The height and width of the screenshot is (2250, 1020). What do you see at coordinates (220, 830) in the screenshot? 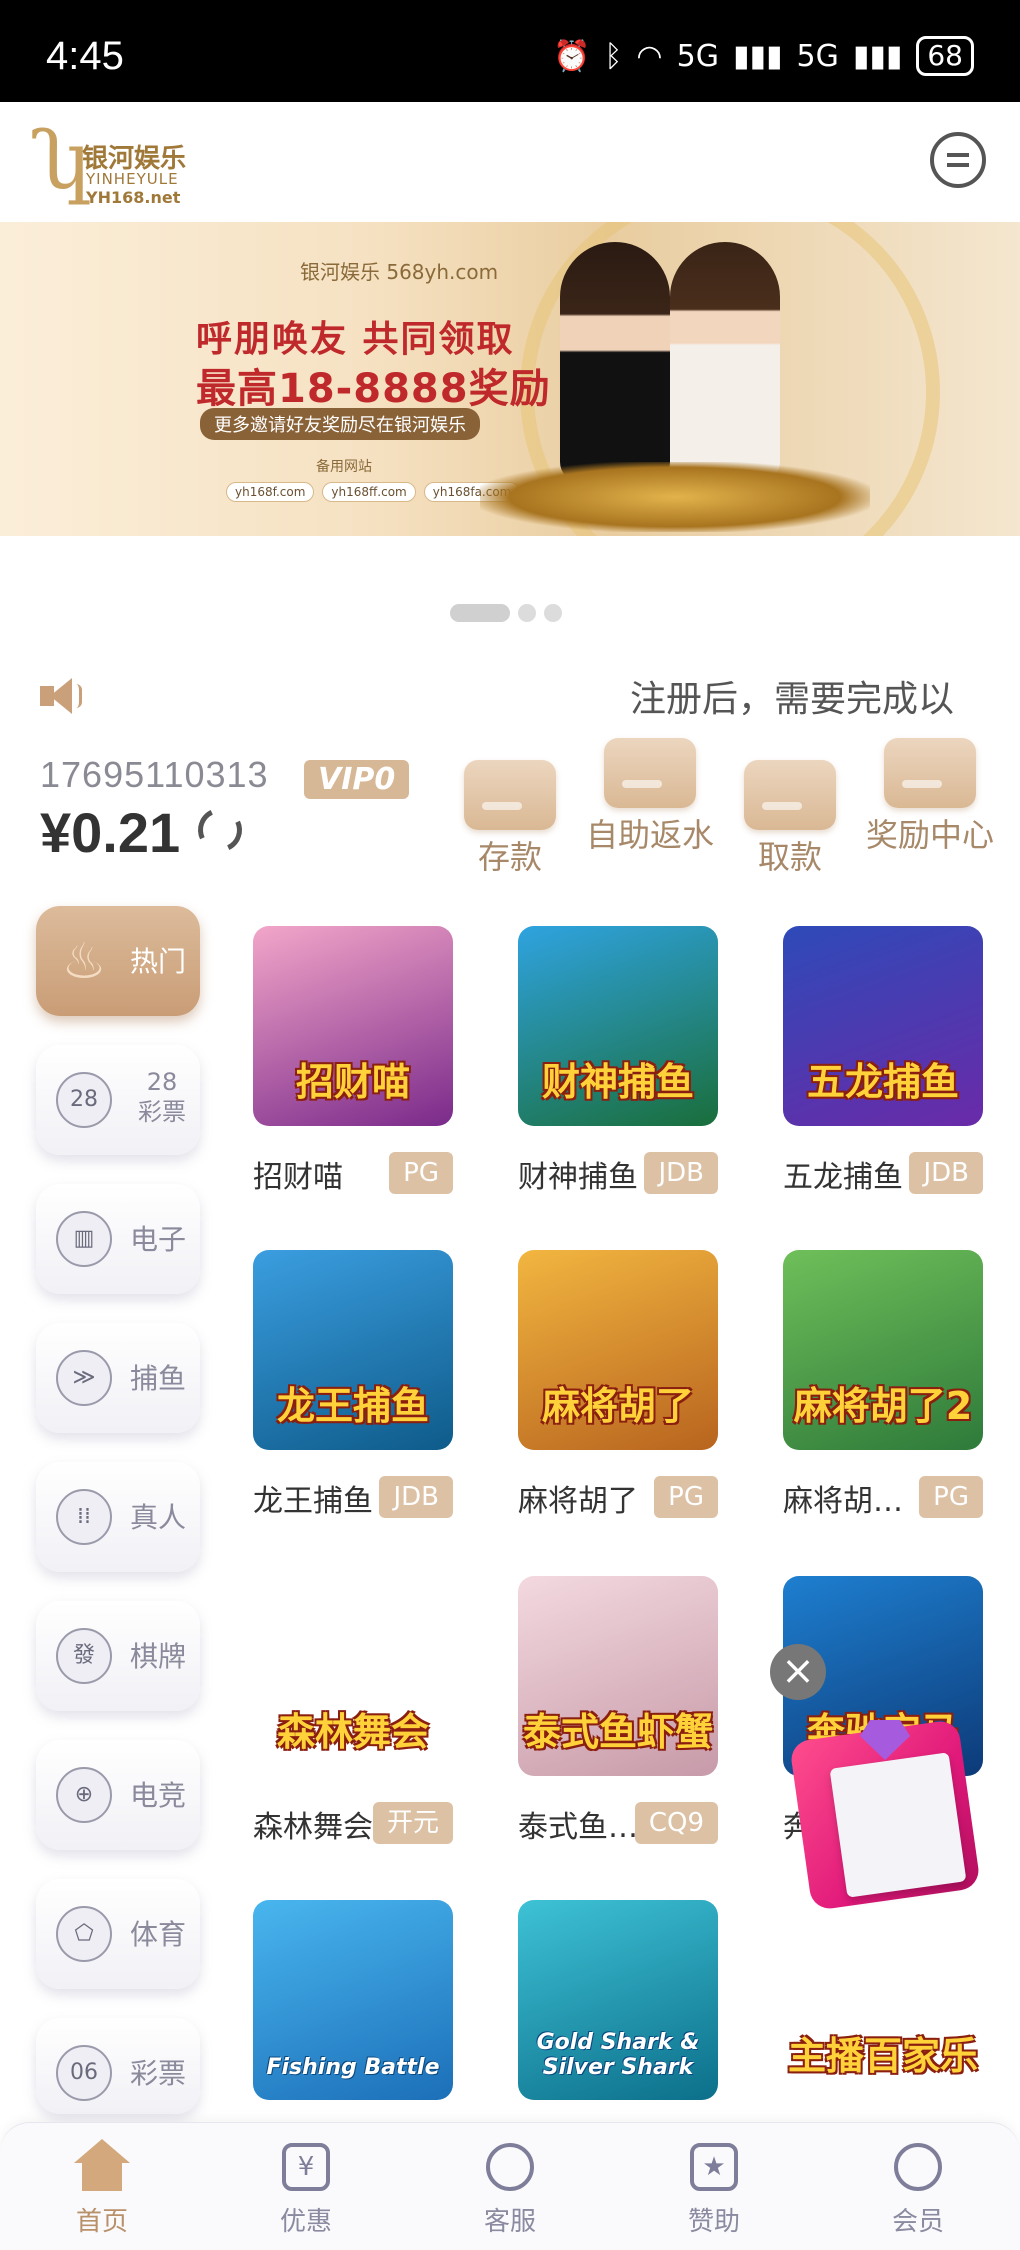
I see `refresh-icon` at bounding box center [220, 830].